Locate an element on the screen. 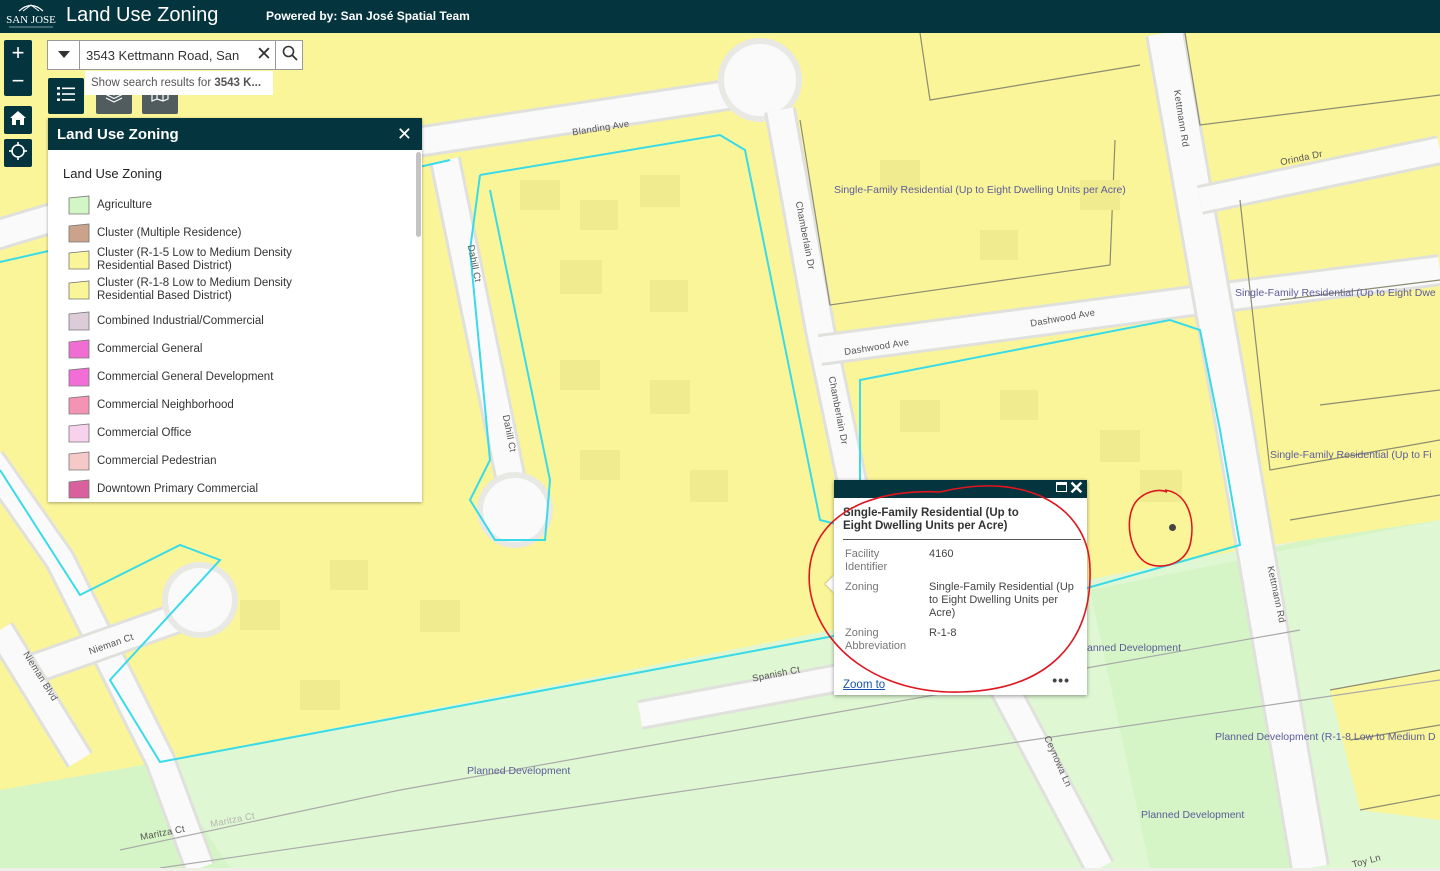 Image resolution: width=1440 pixels, height=871 pixels. legend-item: Commercial General Development is located at coordinates (170, 377).